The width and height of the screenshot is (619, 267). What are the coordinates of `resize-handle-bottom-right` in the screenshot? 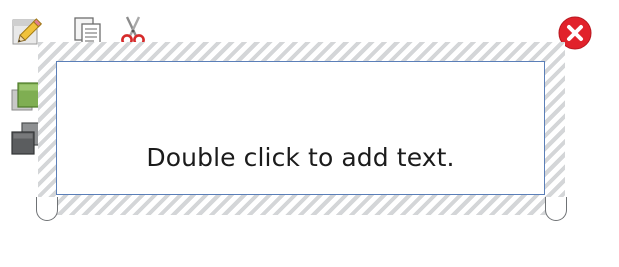 It's located at (556, 209).